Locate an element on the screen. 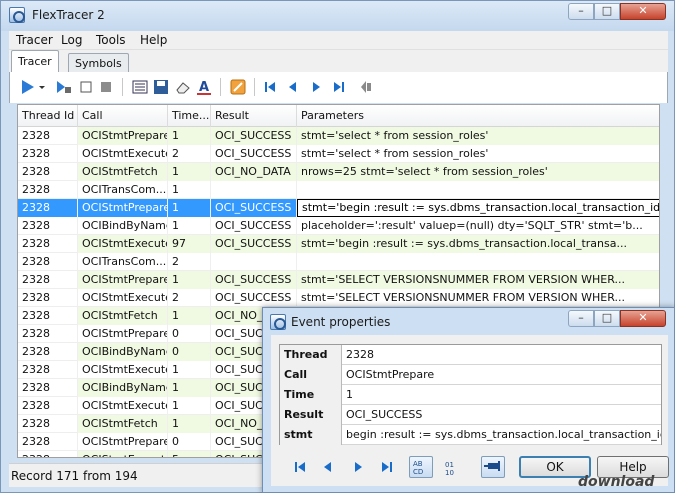 The width and height of the screenshot is (675, 493). dialog-first-icon is located at coordinates (300, 467).